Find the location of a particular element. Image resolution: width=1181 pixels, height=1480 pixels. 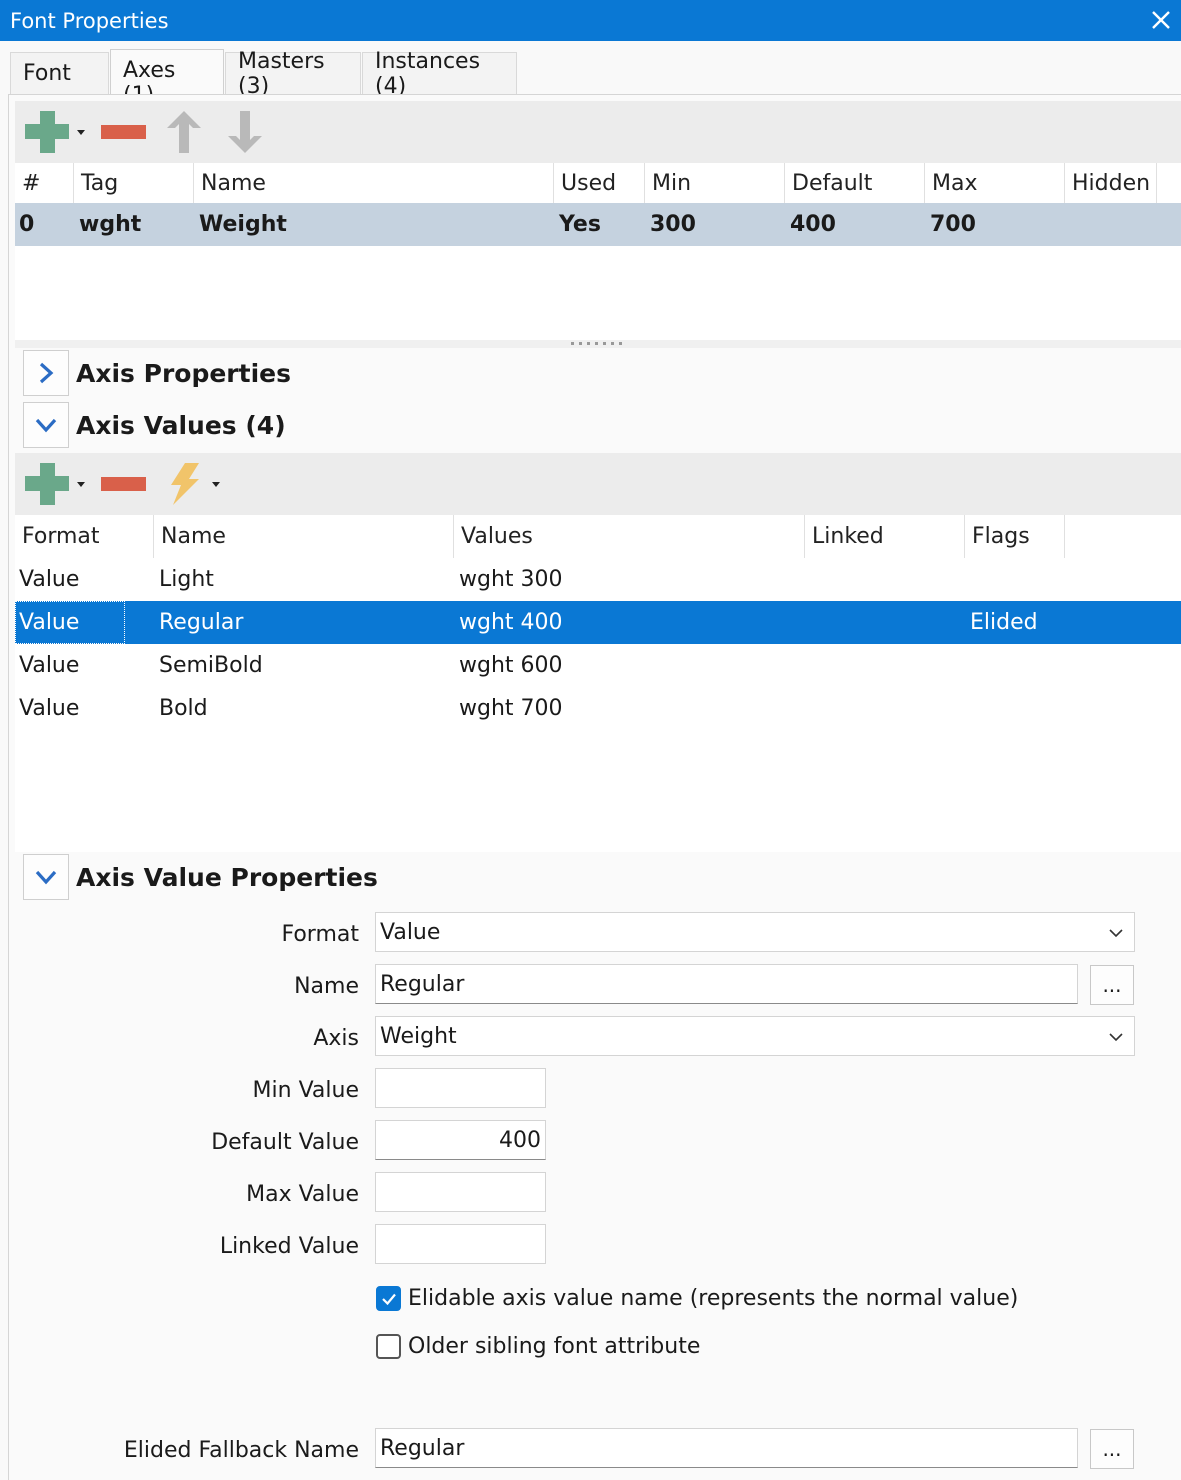

remove-axis-value-button is located at coordinates (123, 484).